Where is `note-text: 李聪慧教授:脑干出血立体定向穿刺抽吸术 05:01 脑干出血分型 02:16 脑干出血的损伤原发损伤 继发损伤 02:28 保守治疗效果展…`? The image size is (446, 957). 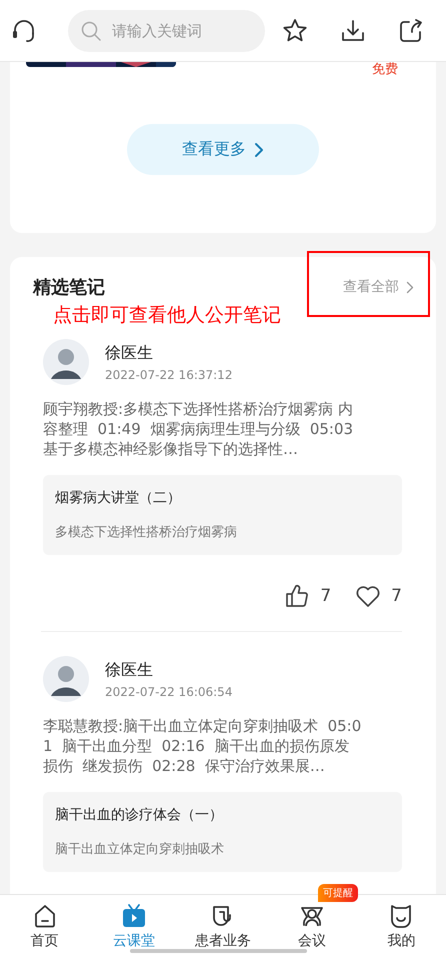
note-text: 李聪慧教授:脑干出血立体定向穿刺抽吸术 05:01 脑干出血分型 02:16 脑干出血的损伤原发损伤 继发损伤 02:28 保守治疗效果展… is located at coordinates (202, 746).